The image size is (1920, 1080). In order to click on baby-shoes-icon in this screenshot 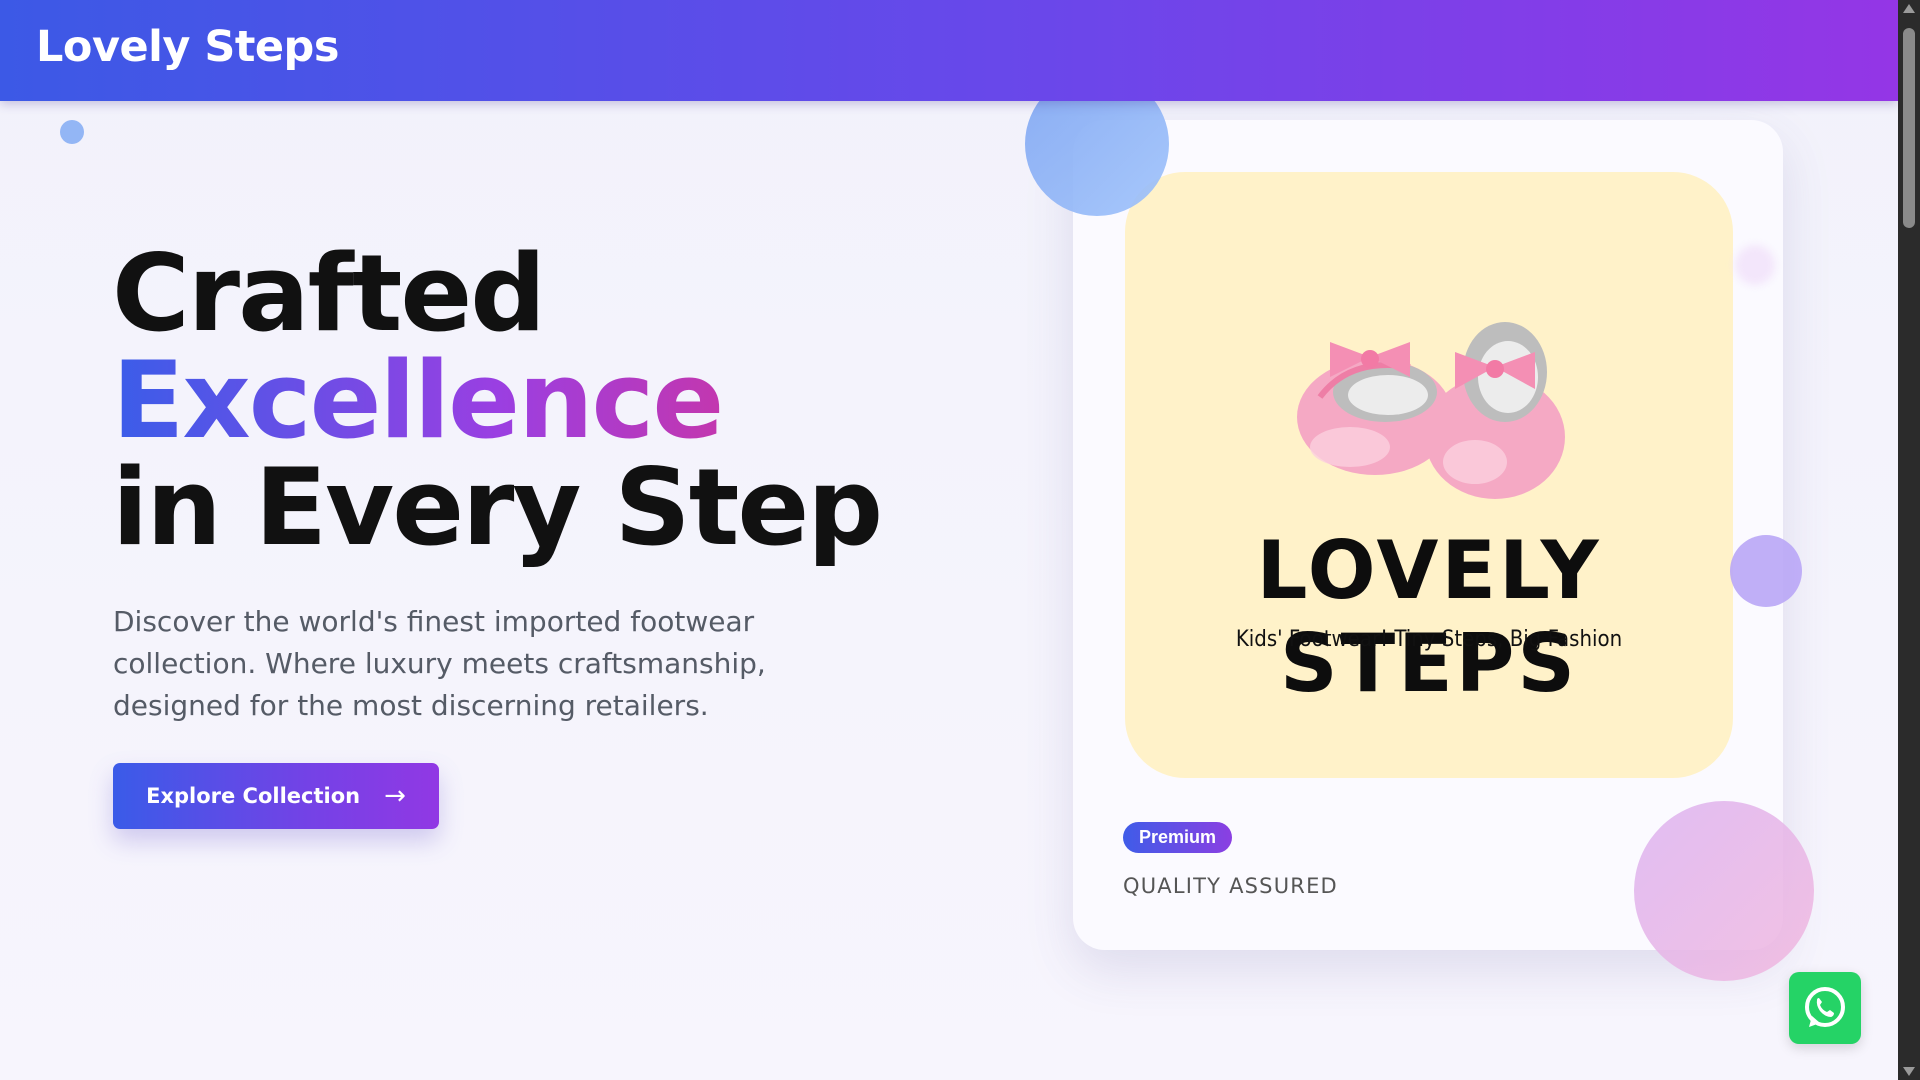, I will do `click(1431, 410)`.